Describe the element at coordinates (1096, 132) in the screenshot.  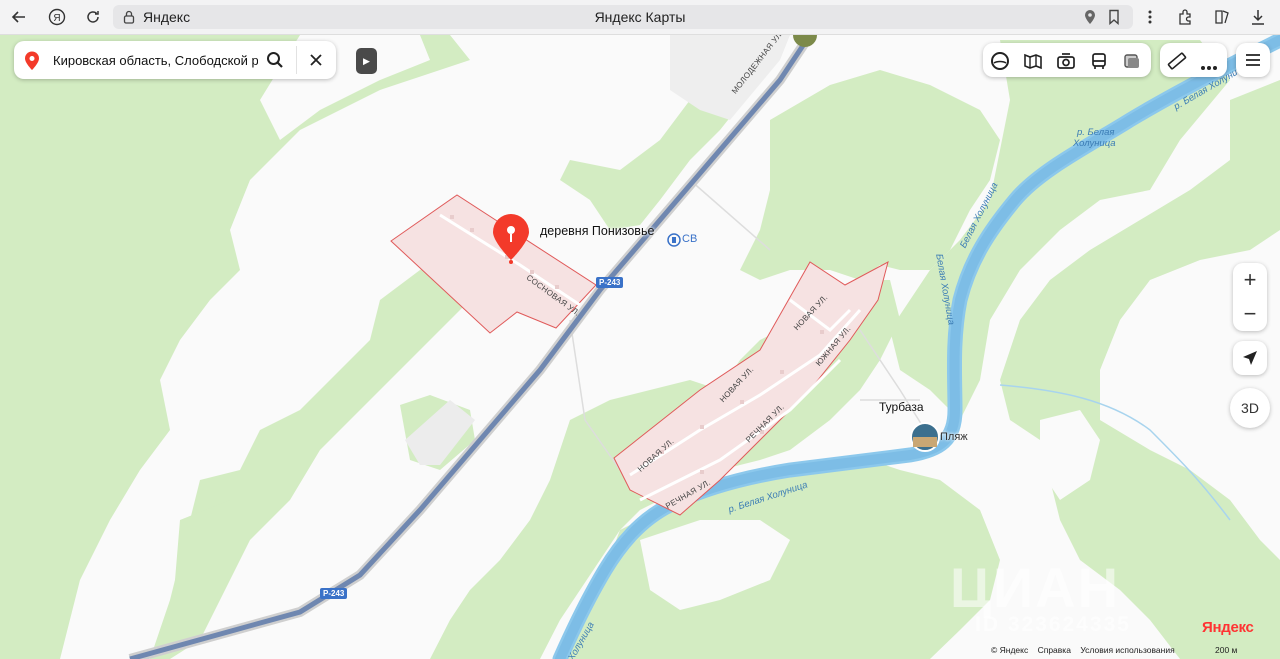
I see `river-label: р. Белая` at that location.